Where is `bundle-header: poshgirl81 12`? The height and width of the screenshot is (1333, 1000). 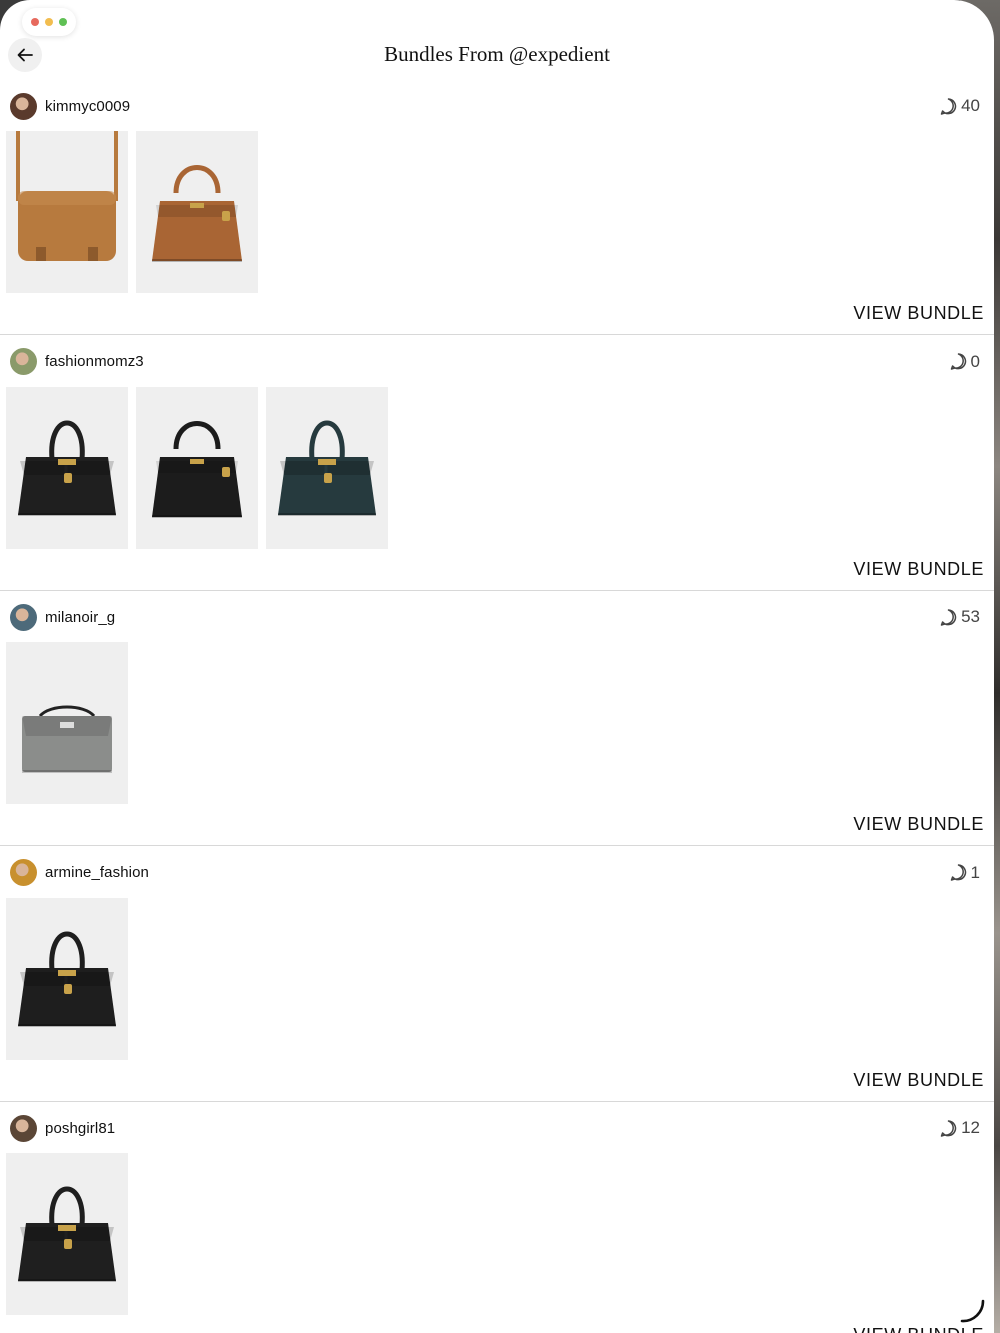
bundle-header: poshgirl81 12 is located at coordinates (495, 1128).